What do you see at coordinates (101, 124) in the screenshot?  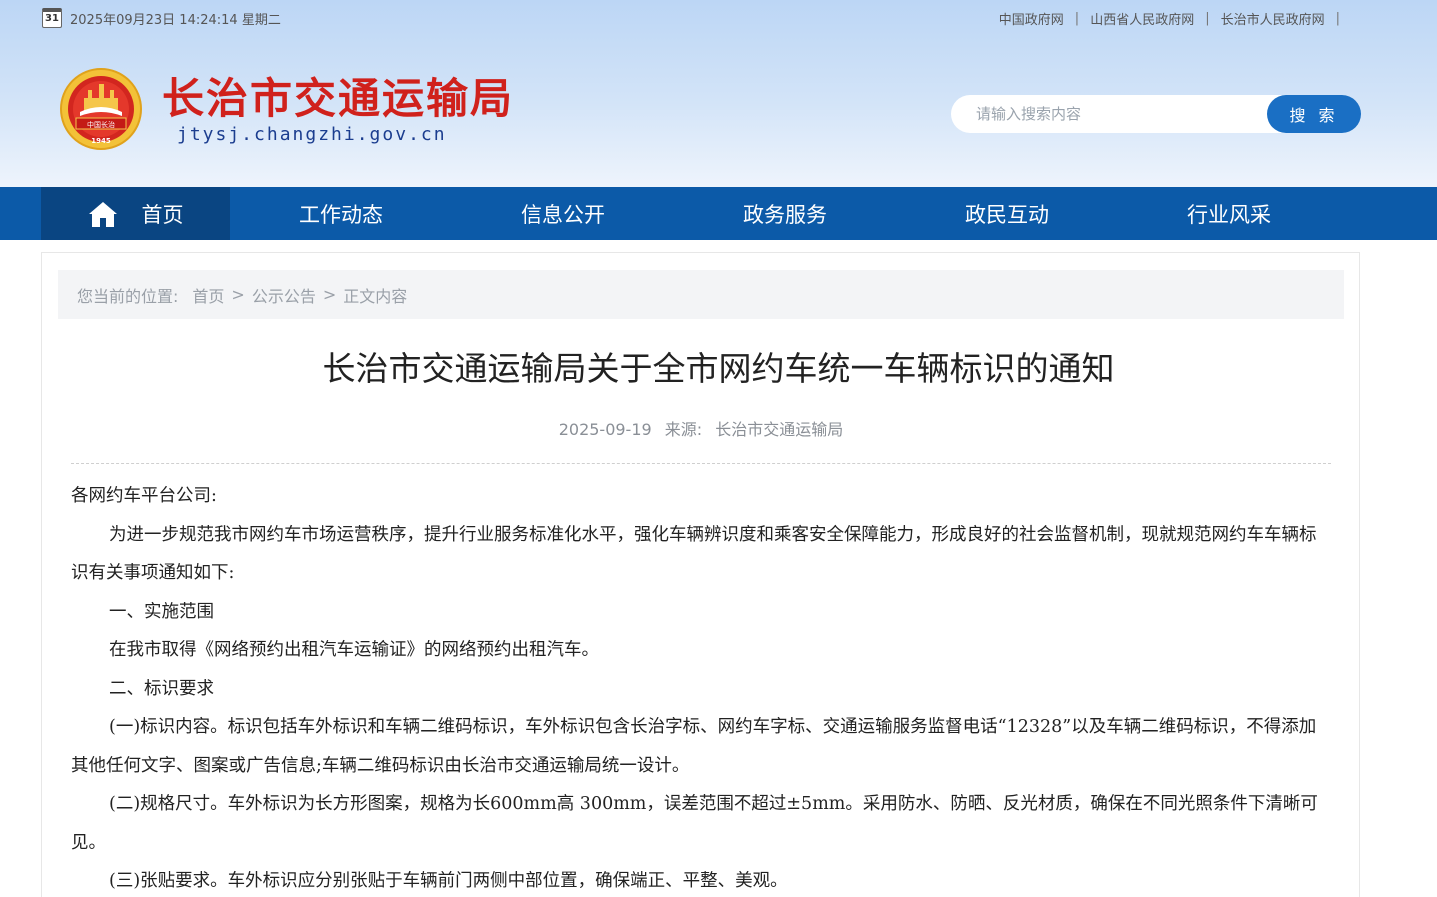 I see `svg-text: 中国长治` at bounding box center [101, 124].